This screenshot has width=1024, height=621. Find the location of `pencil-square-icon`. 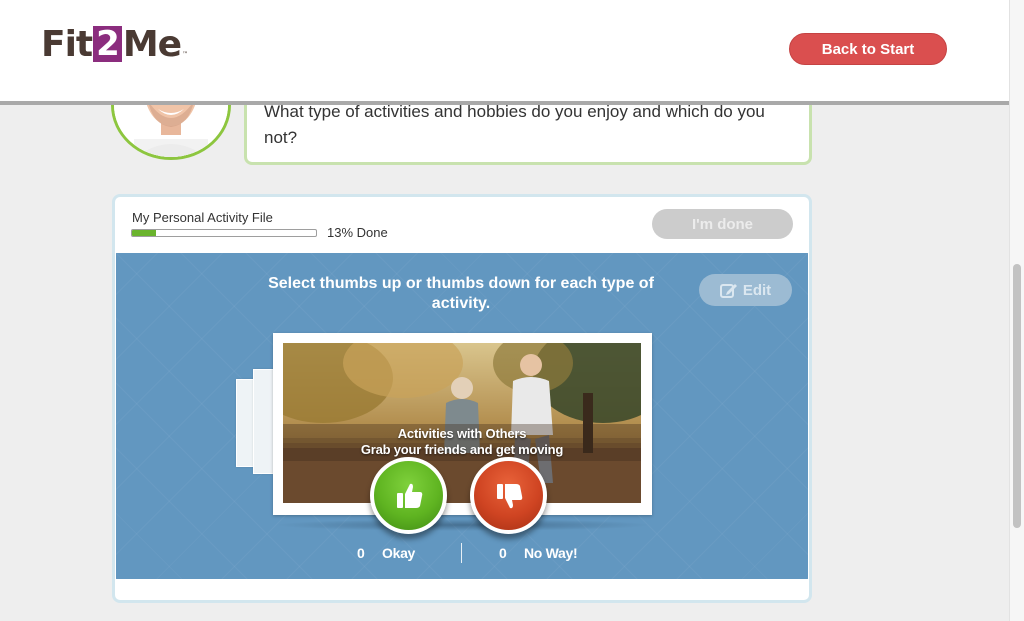

pencil-square-icon is located at coordinates (728, 291).